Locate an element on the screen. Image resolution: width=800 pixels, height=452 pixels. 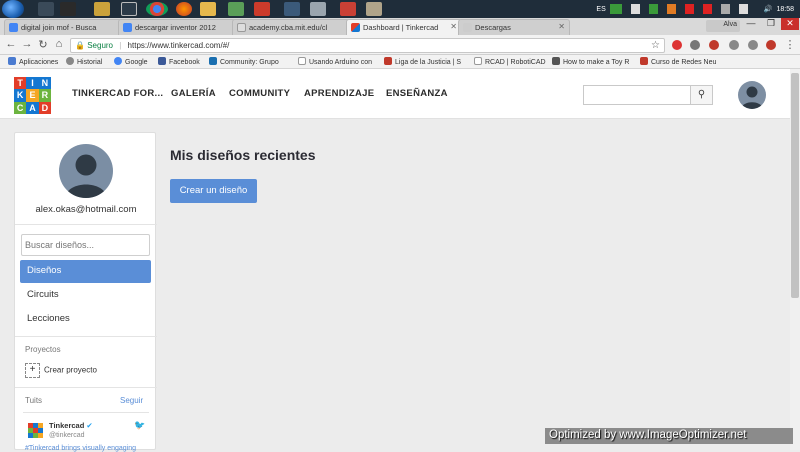
logo-letter: A is located at coordinates (32, 107).